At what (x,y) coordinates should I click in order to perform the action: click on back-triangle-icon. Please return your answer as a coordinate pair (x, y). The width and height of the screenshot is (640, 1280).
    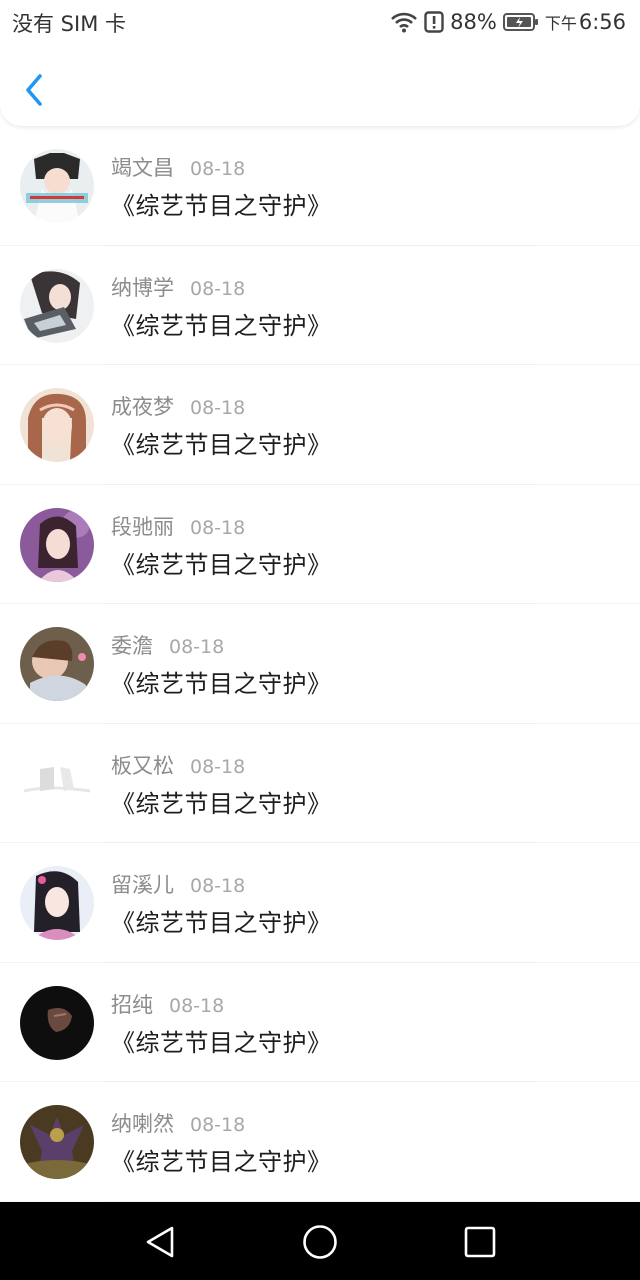
    Looking at the image, I should click on (160, 1242).